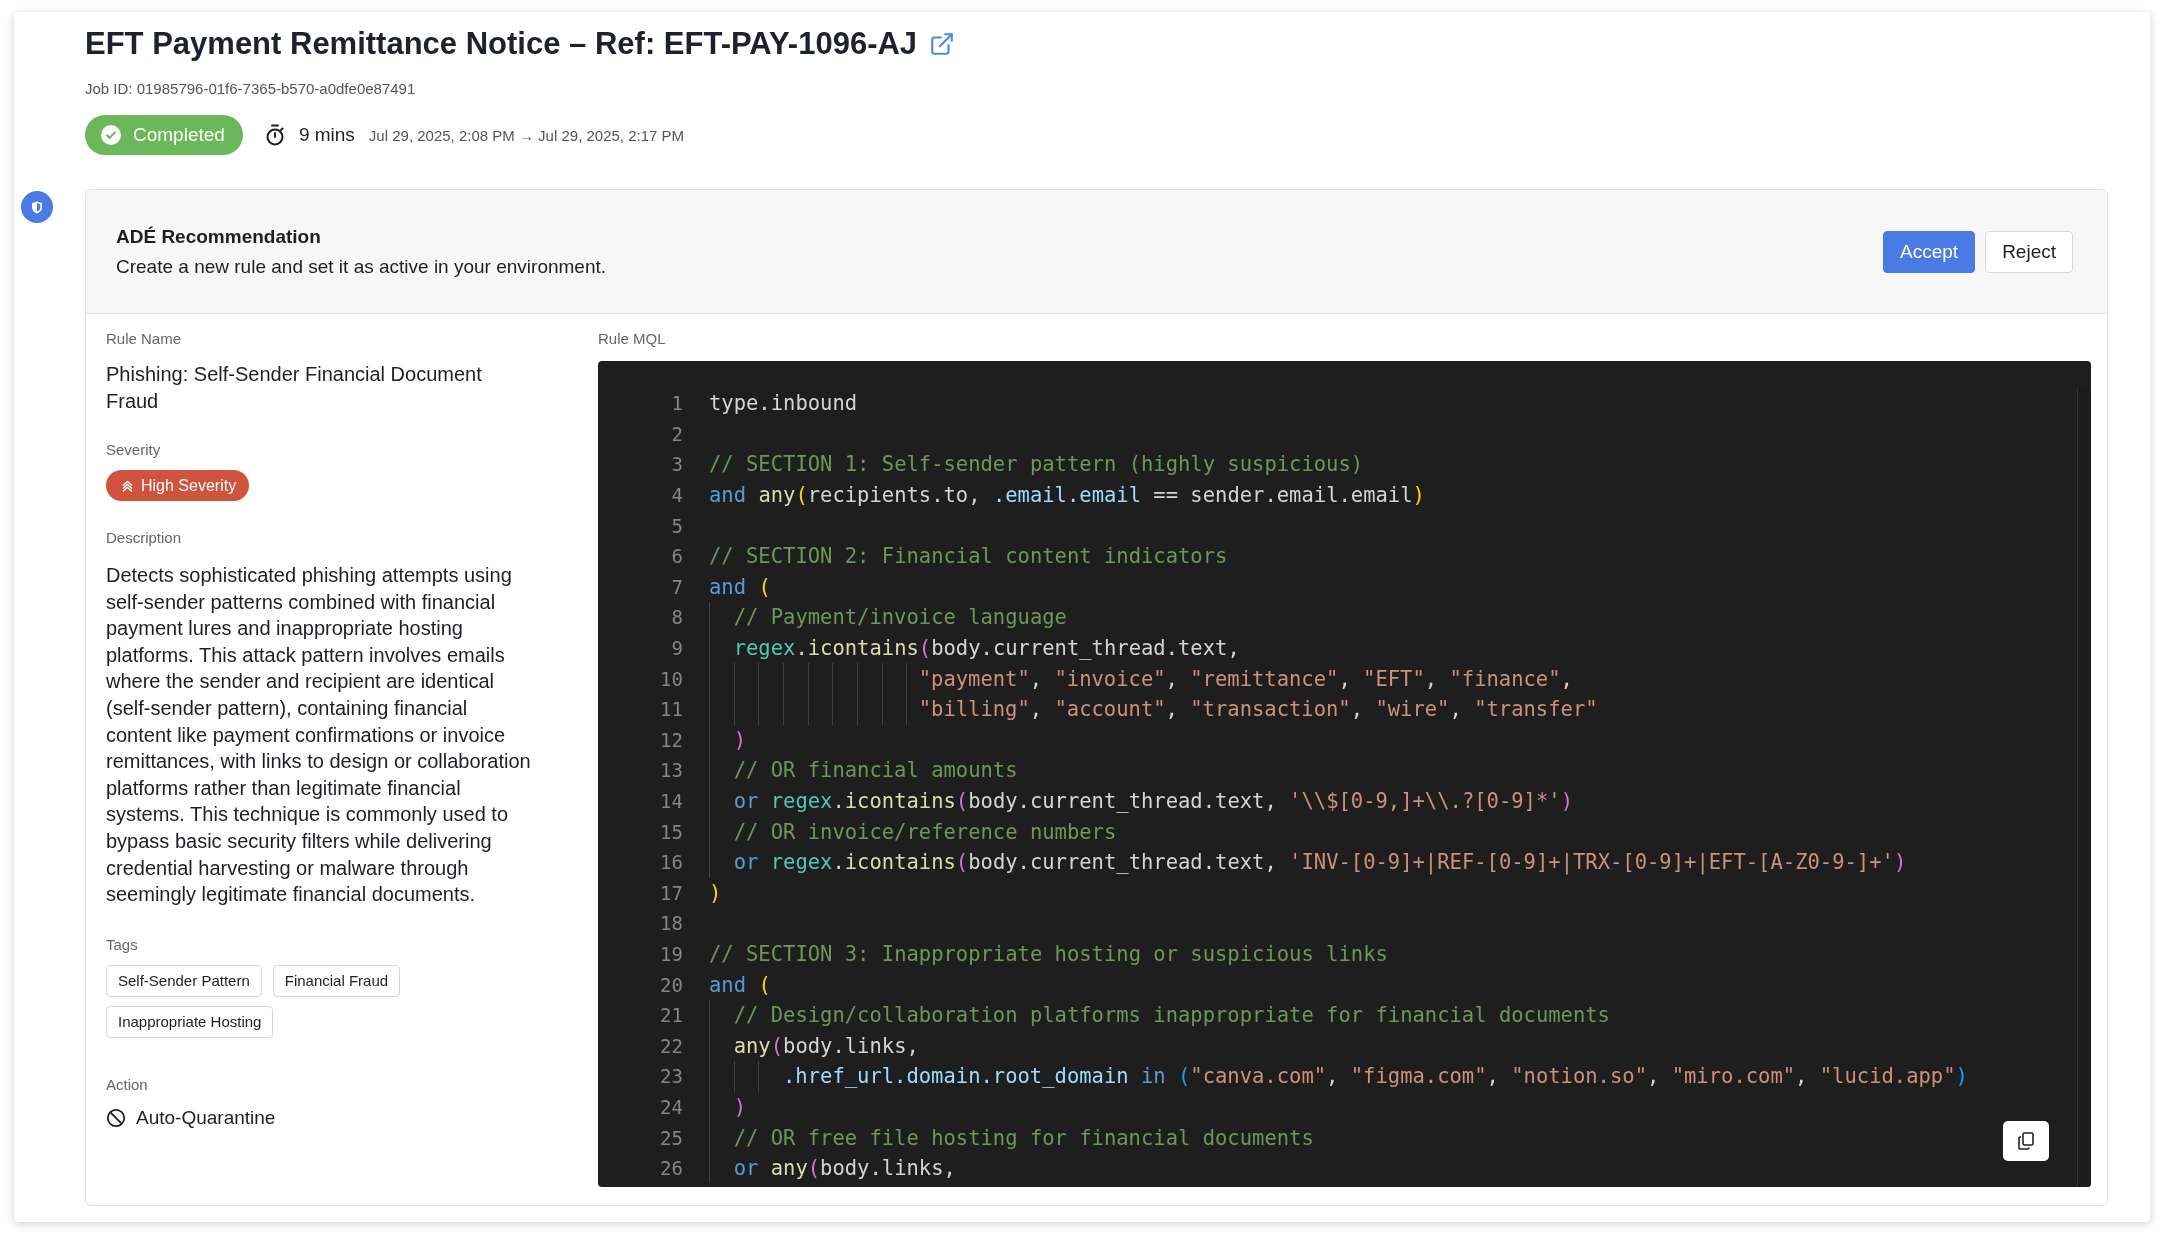  Describe the element at coordinates (671, 709) in the screenshot. I see `line-number: 11` at that location.